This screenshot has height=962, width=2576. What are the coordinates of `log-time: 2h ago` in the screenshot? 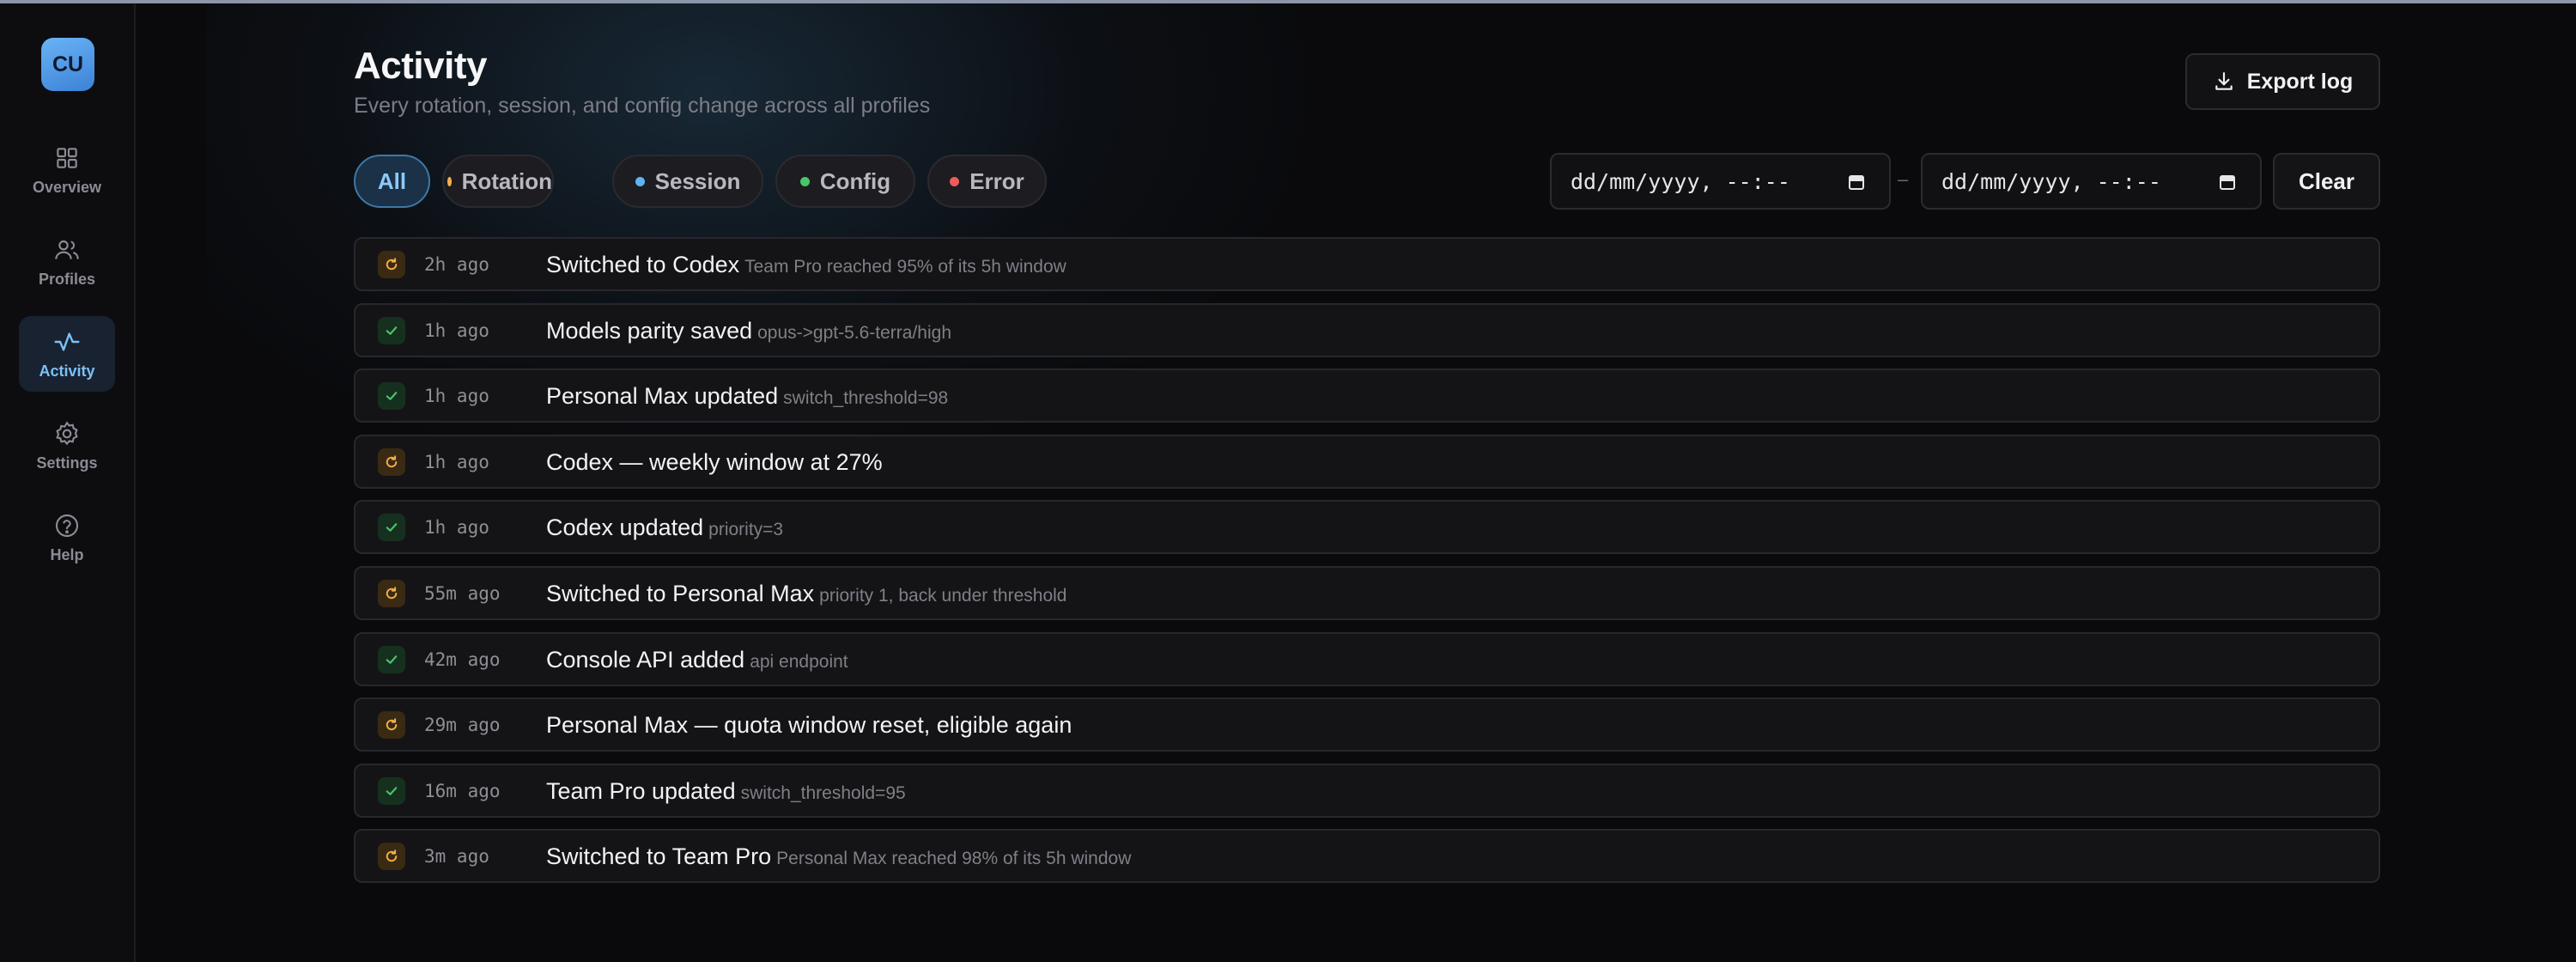 It's located at (457, 264).